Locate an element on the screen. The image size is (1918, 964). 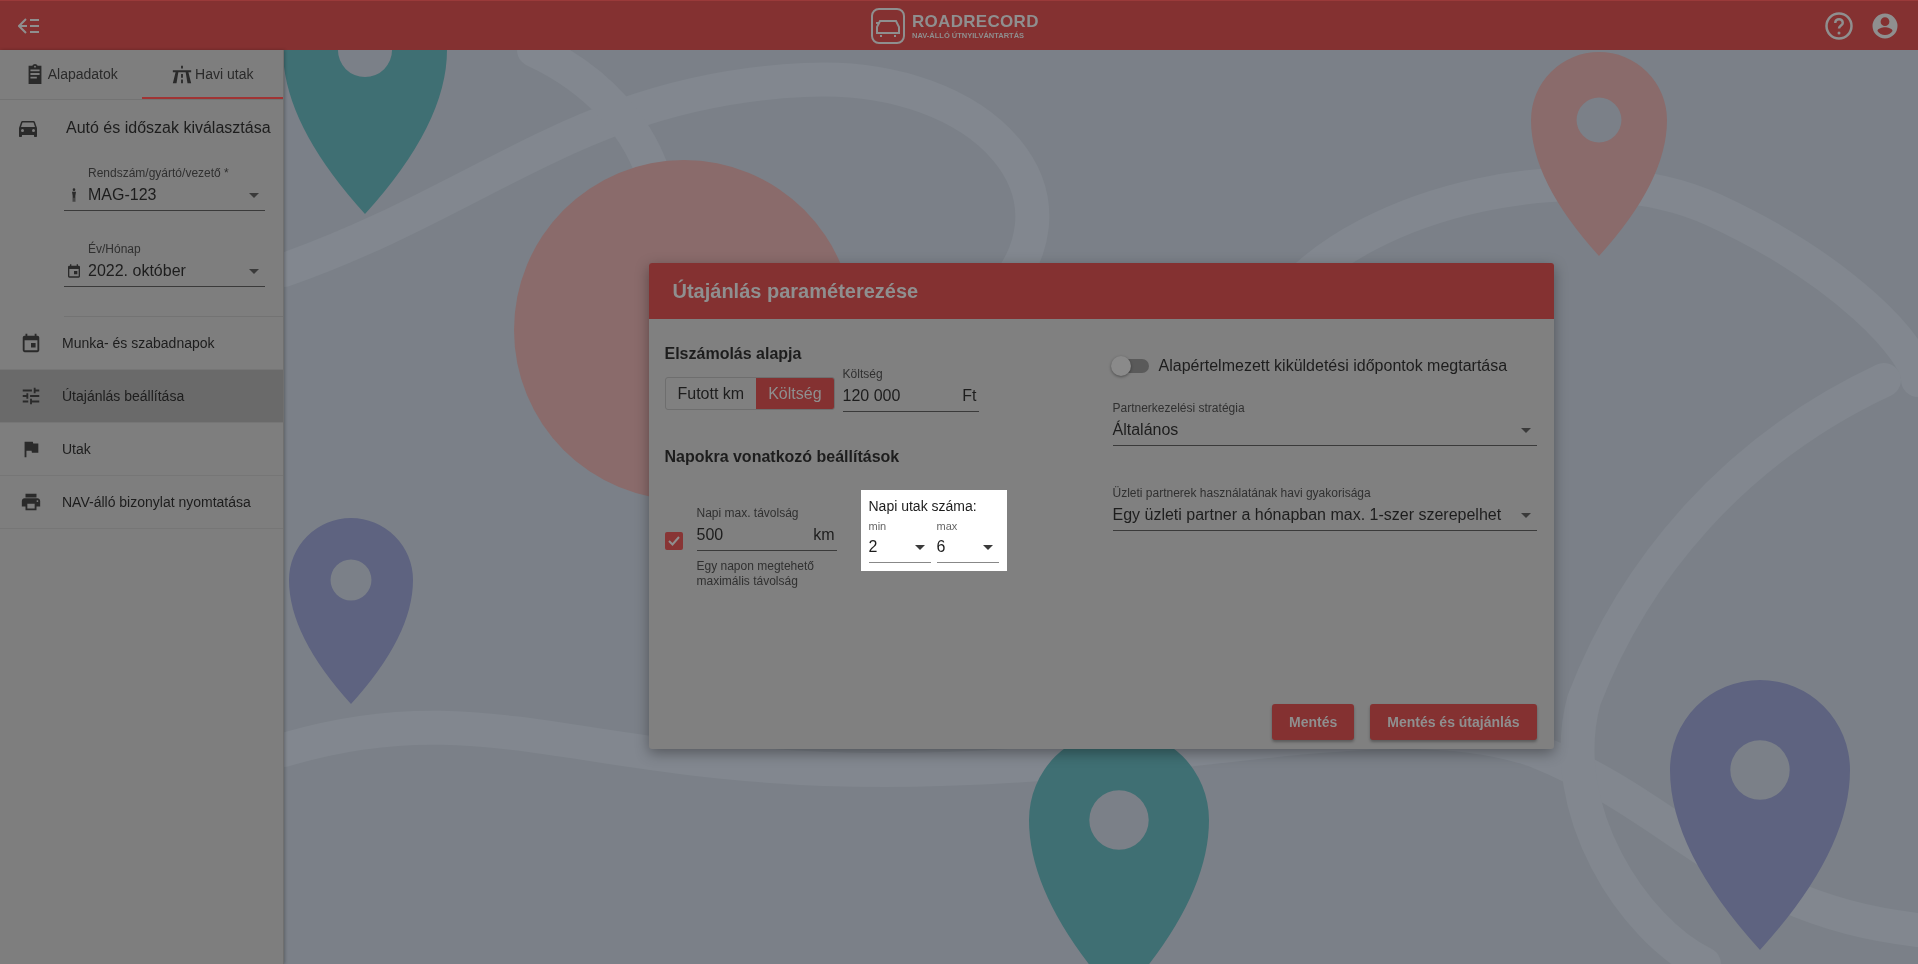
select-field: MAG-123 is located at coordinates (164, 197).